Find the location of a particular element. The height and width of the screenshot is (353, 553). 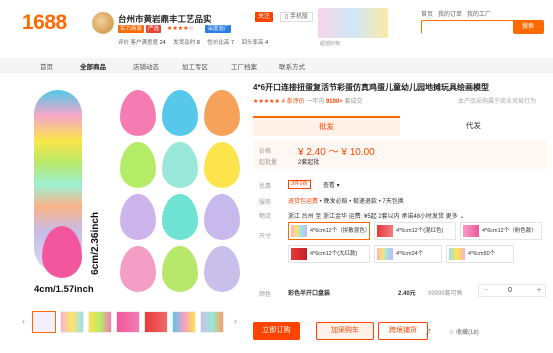

cross-border-button: 跨境铺货 is located at coordinates (403, 331).